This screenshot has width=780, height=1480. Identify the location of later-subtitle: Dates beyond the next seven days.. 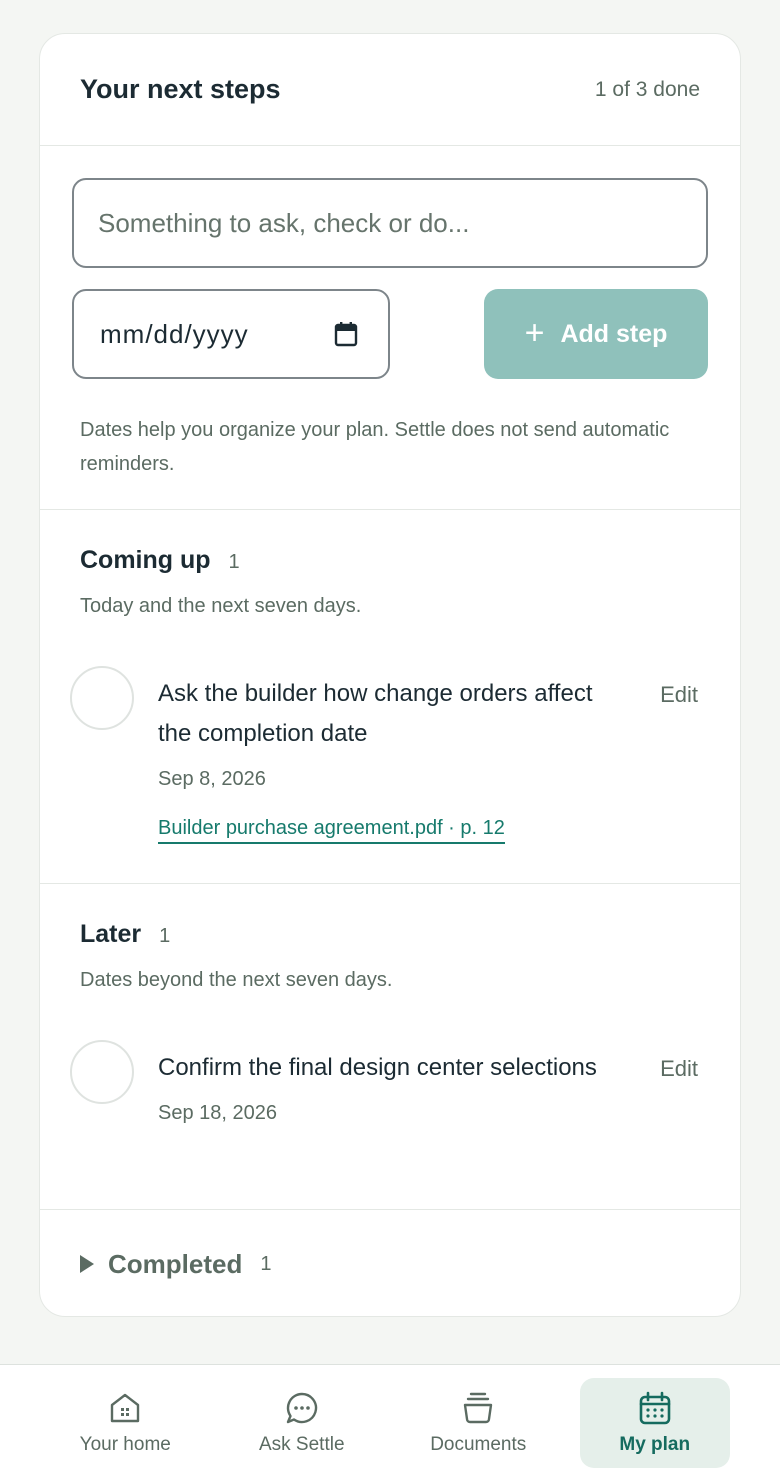
(236, 980).